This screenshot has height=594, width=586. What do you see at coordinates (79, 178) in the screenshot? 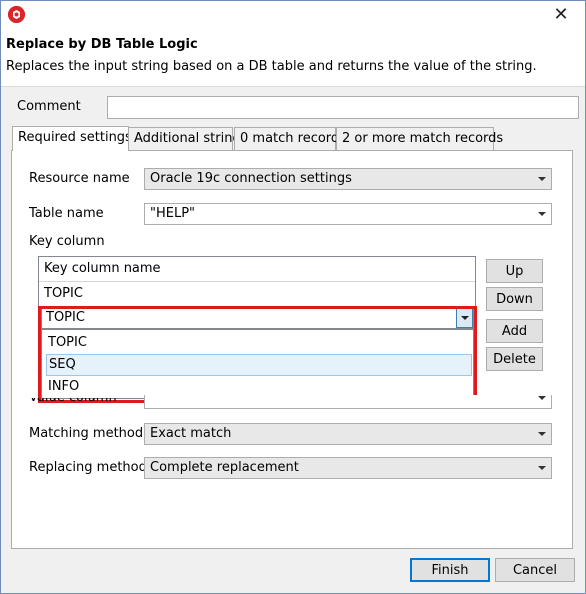
I see `resource-name-label: Resource name` at bounding box center [79, 178].